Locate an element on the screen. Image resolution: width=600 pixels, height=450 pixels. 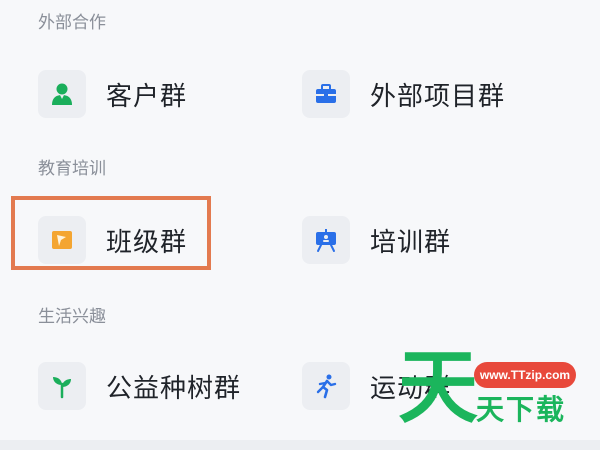
group-type-label: 培训群 is located at coordinates (411, 242).